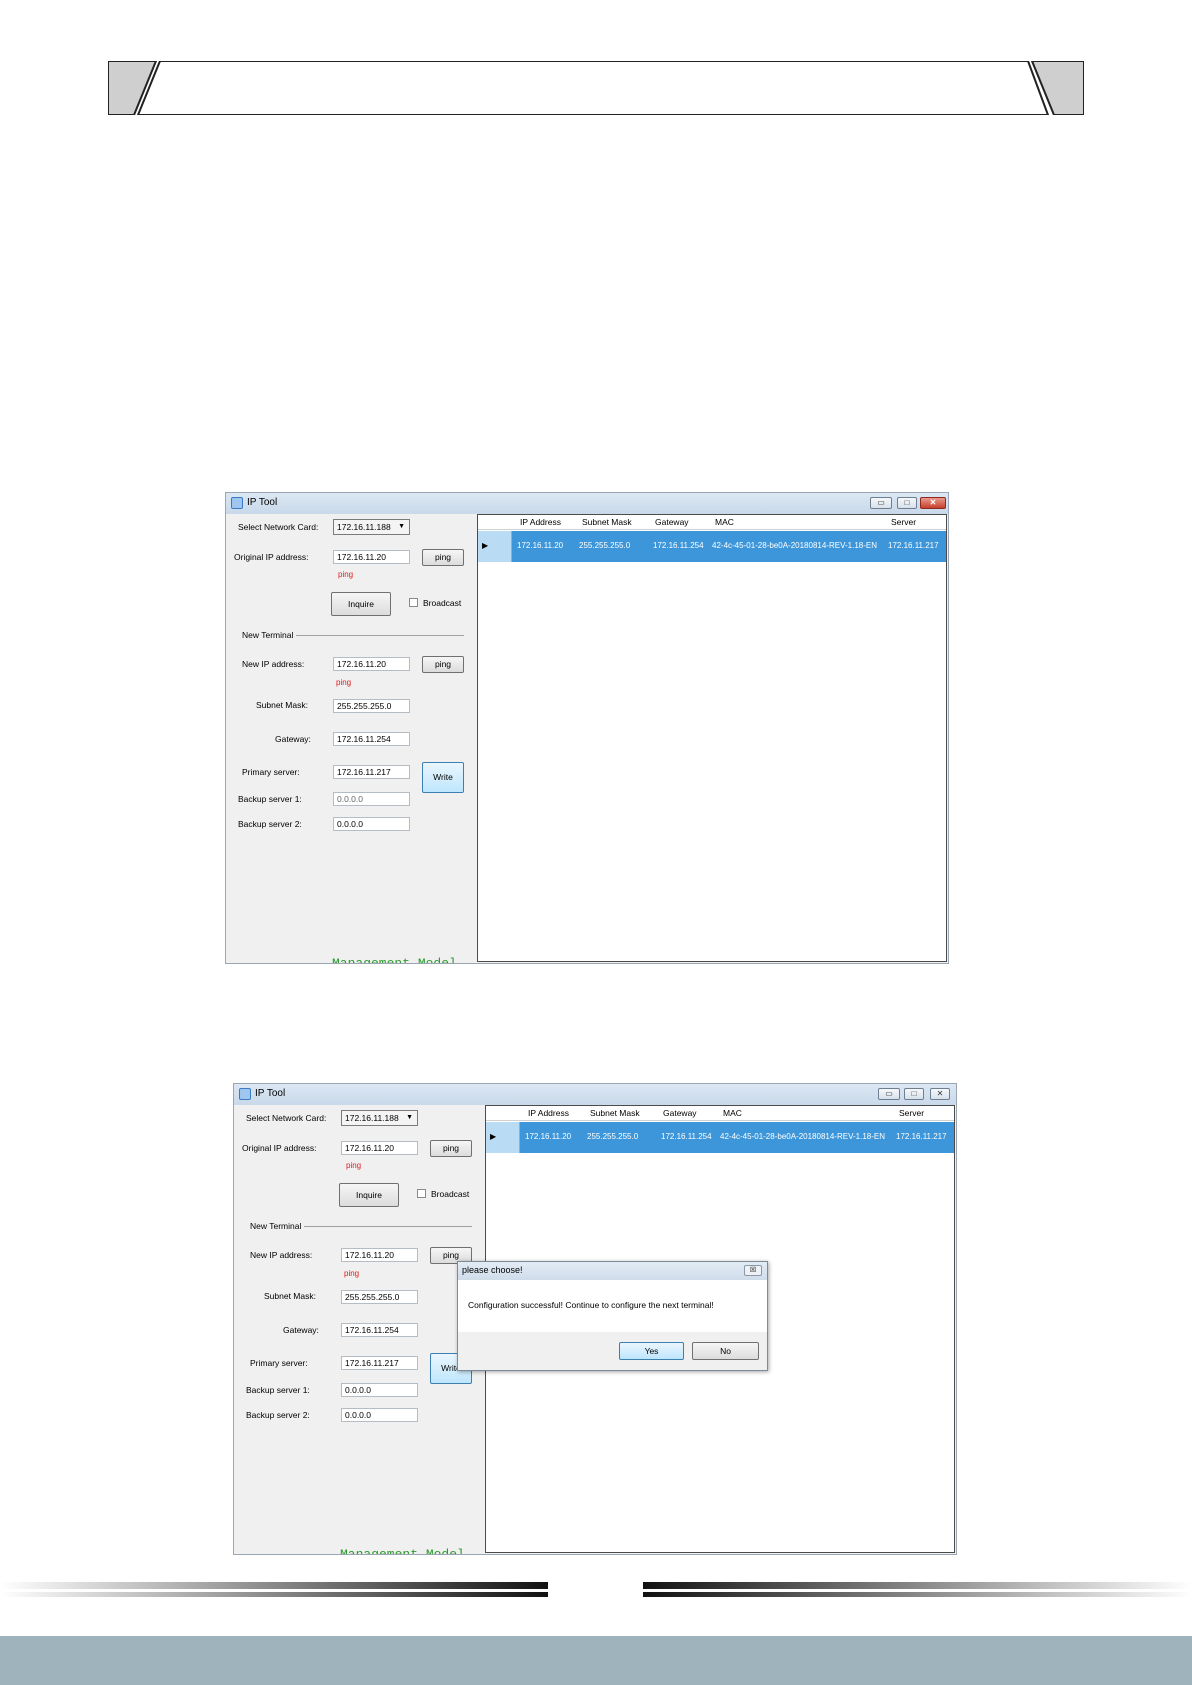 The image size is (1192, 1685). Describe the element at coordinates (613, 1136) in the screenshot. I see `cell-subnet-mask: 255.255.255.0` at that location.